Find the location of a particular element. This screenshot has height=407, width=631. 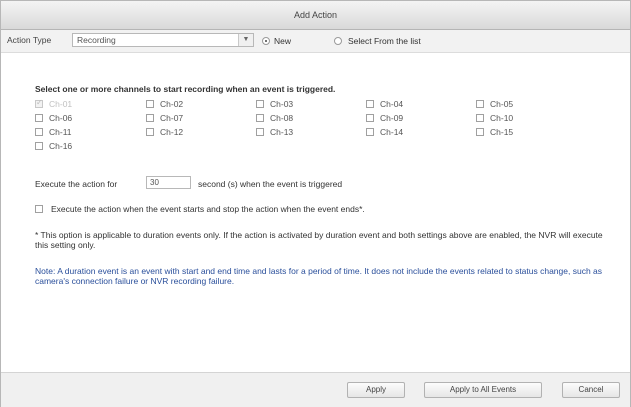

channel-label: Ch-03 is located at coordinates (282, 104).